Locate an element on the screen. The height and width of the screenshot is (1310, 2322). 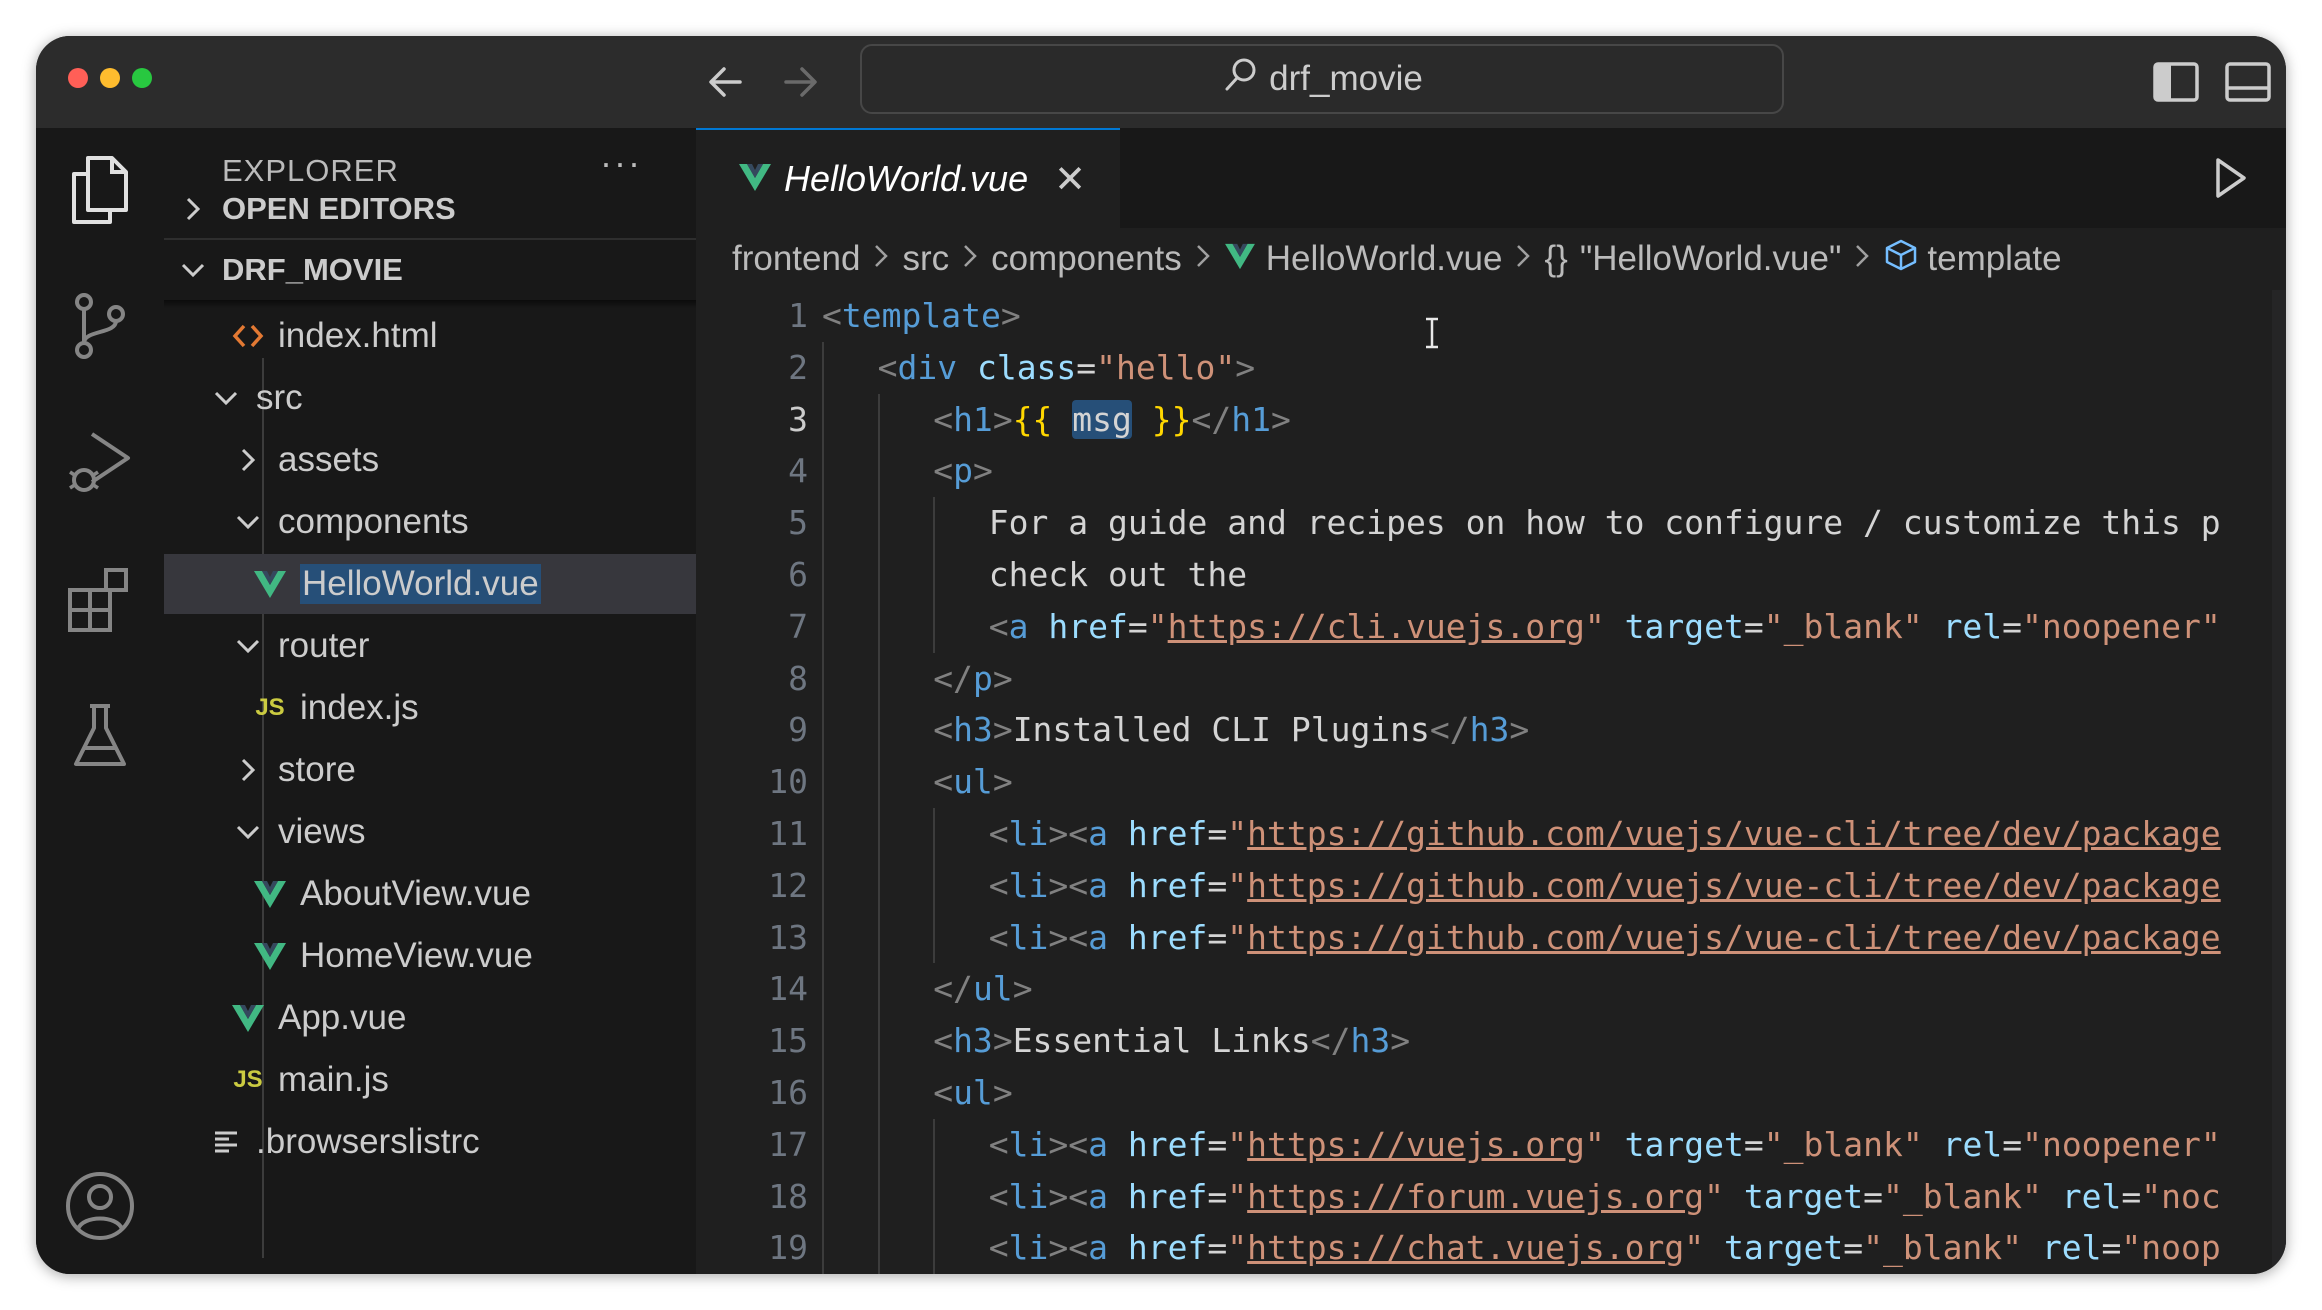
code-line: 2 <div class="hello"> is located at coordinates (1491, 367).